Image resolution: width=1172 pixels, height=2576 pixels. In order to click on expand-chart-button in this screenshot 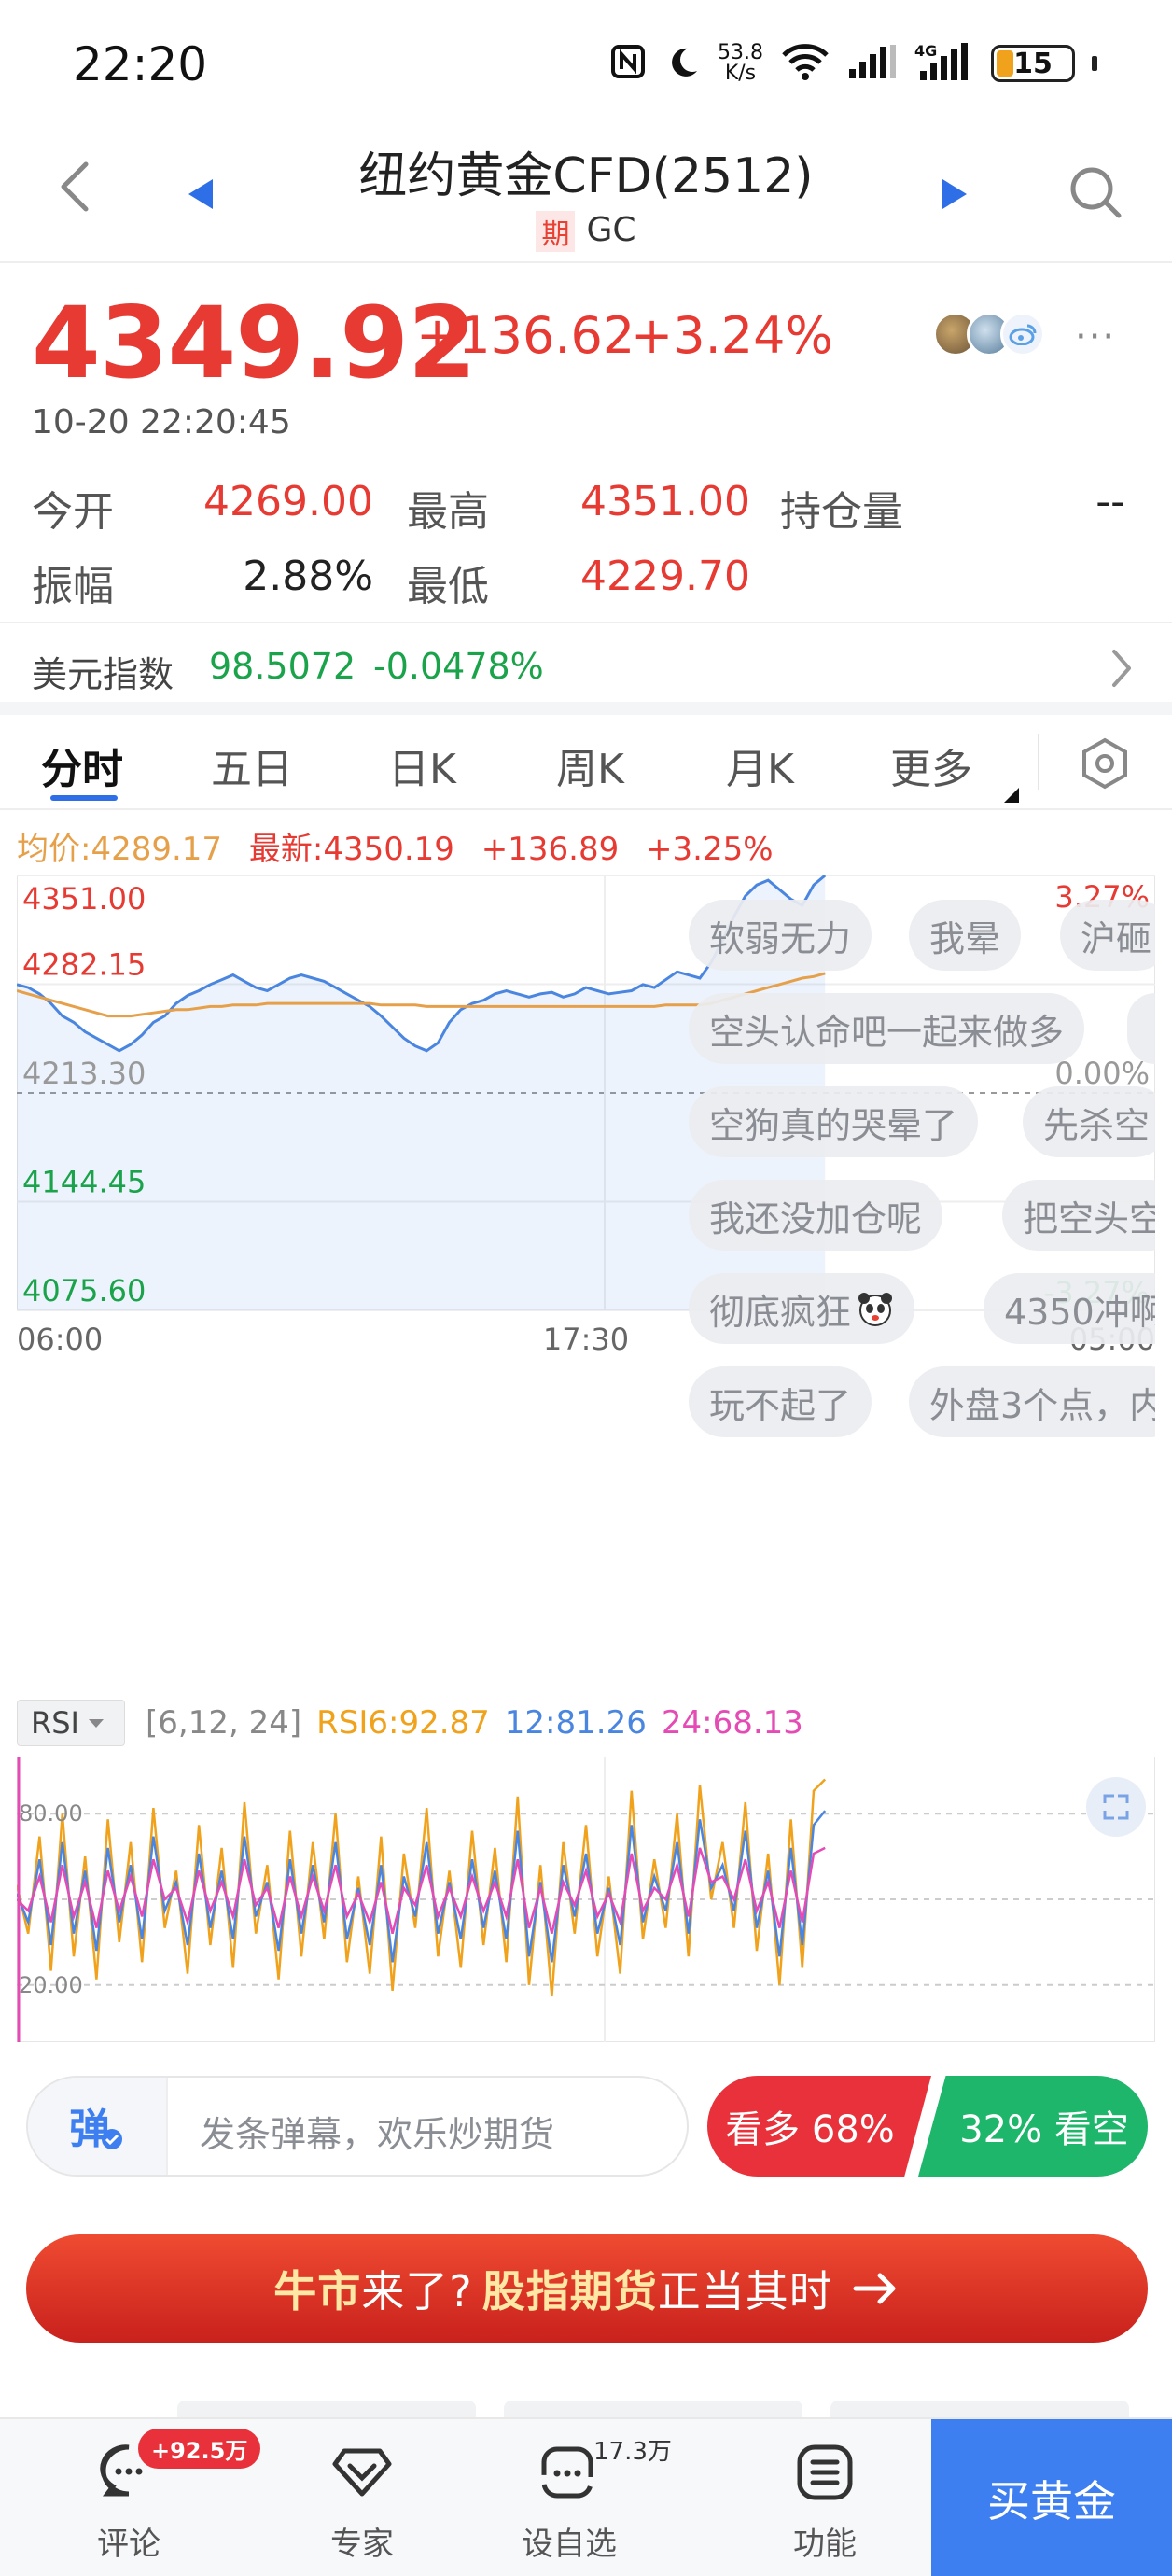, I will do `click(1116, 1807)`.